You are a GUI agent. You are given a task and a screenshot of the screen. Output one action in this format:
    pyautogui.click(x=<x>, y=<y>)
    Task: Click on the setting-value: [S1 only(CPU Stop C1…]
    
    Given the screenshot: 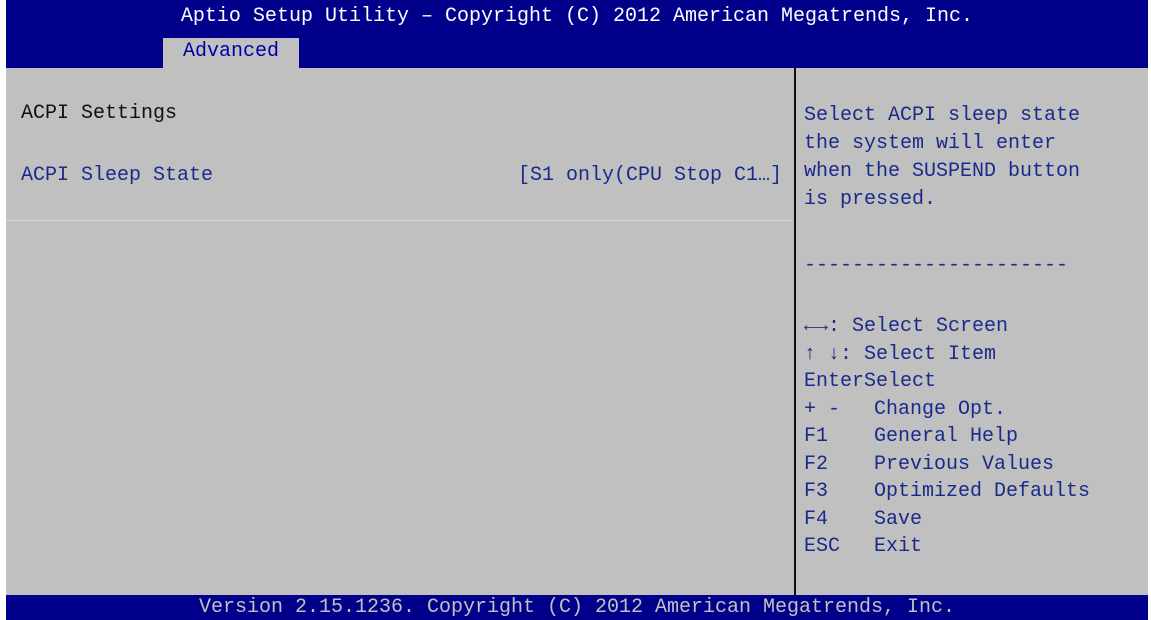 What is the action you would take?
    pyautogui.click(x=650, y=175)
    